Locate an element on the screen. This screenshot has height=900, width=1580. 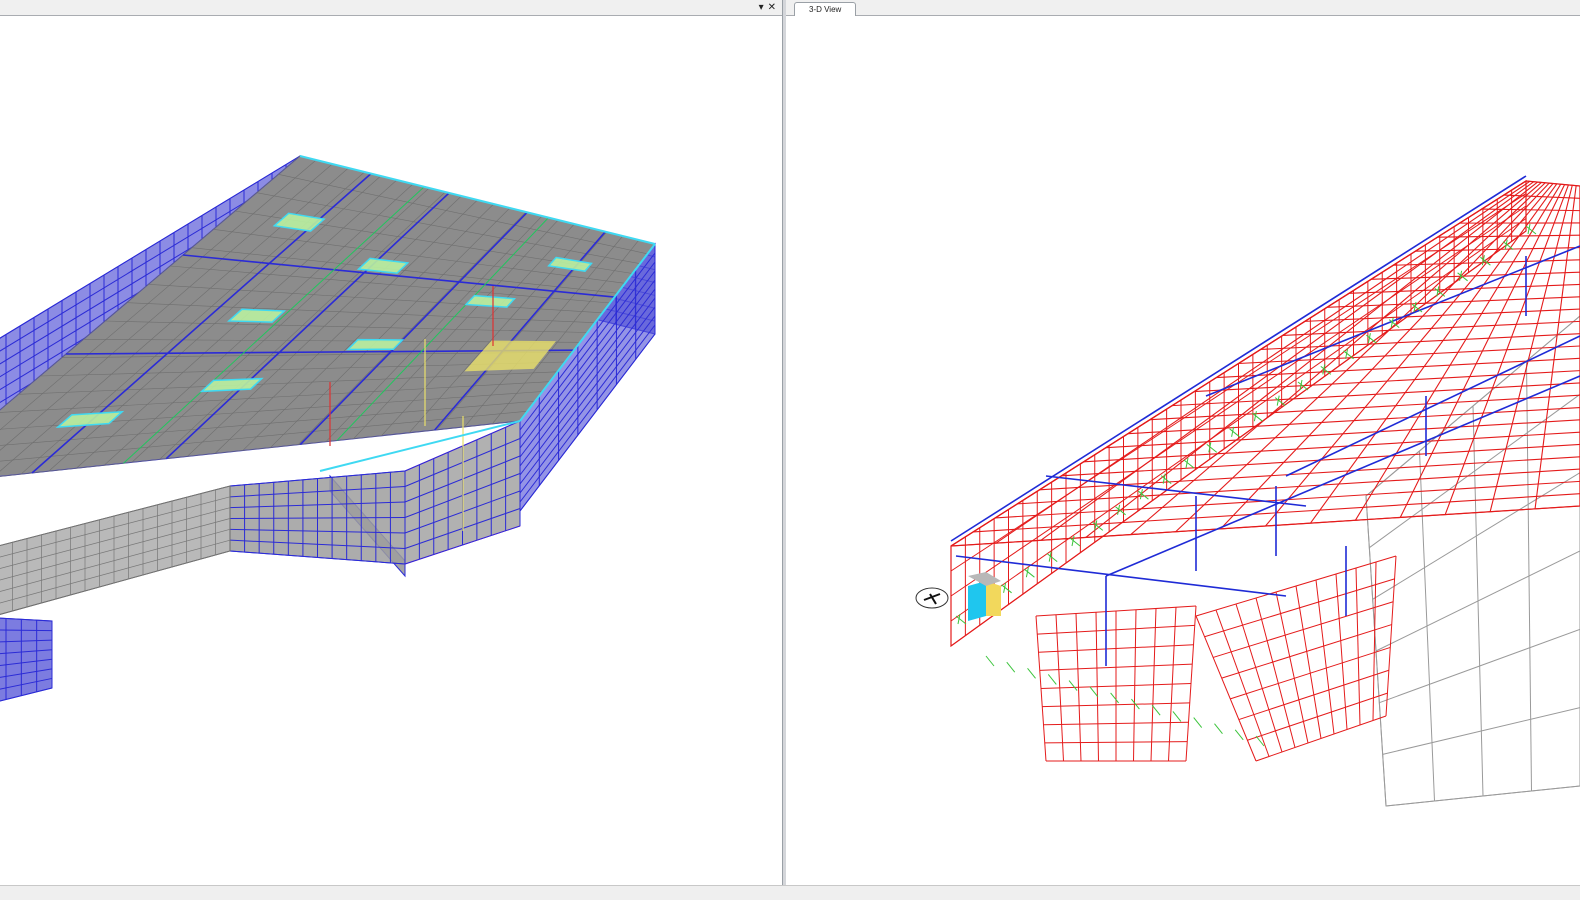
close-icon: ✕ is located at coordinates (772, 7).